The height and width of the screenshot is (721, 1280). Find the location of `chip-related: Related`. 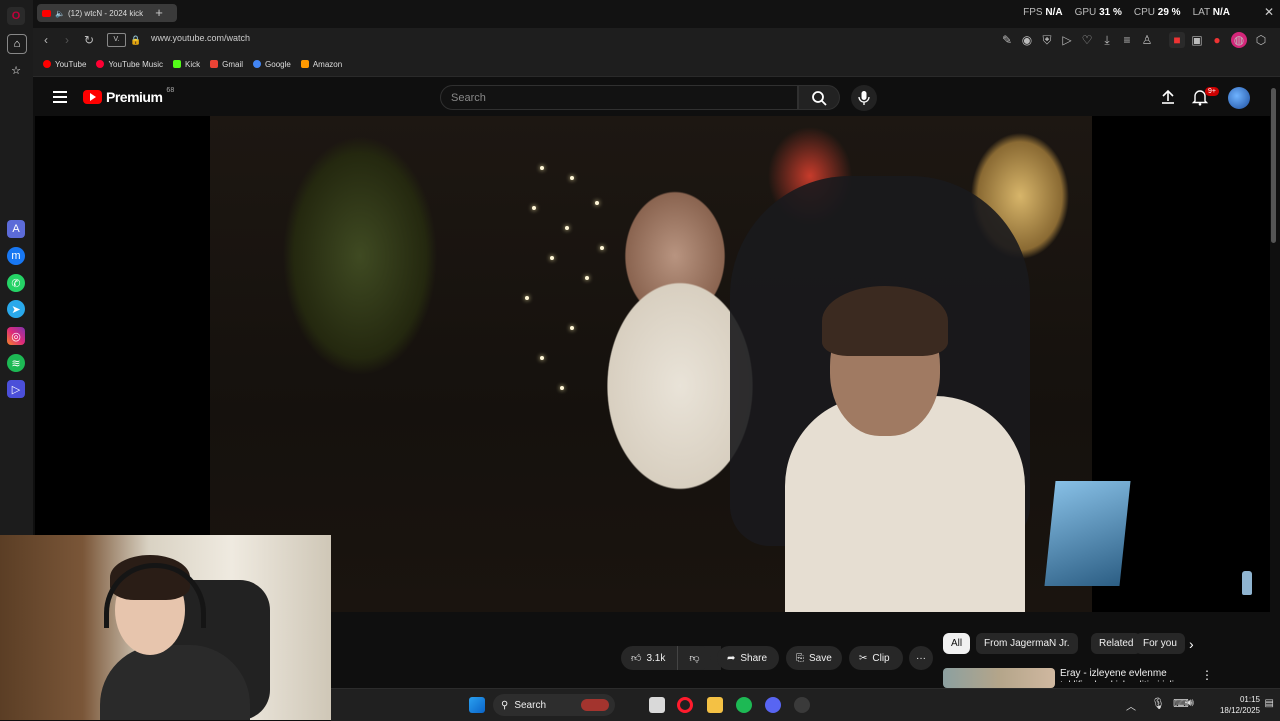

chip-related: Related is located at coordinates (1116, 643).